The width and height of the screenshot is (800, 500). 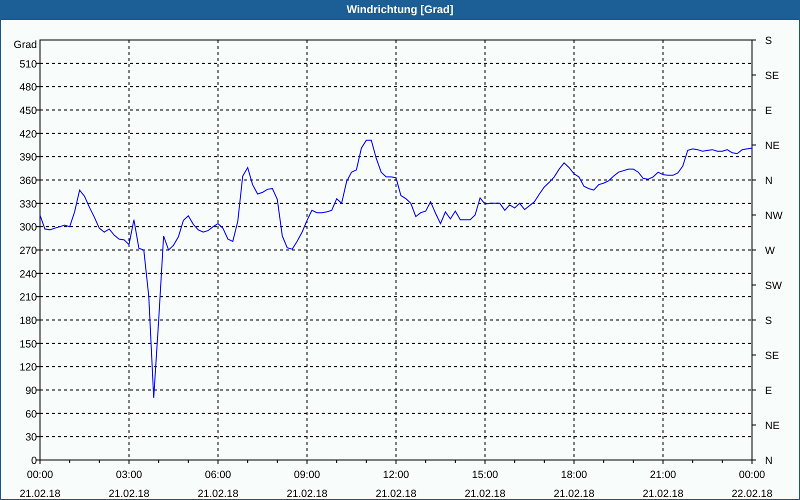 I want to click on y-axis-label: 300, so click(x=28, y=228).